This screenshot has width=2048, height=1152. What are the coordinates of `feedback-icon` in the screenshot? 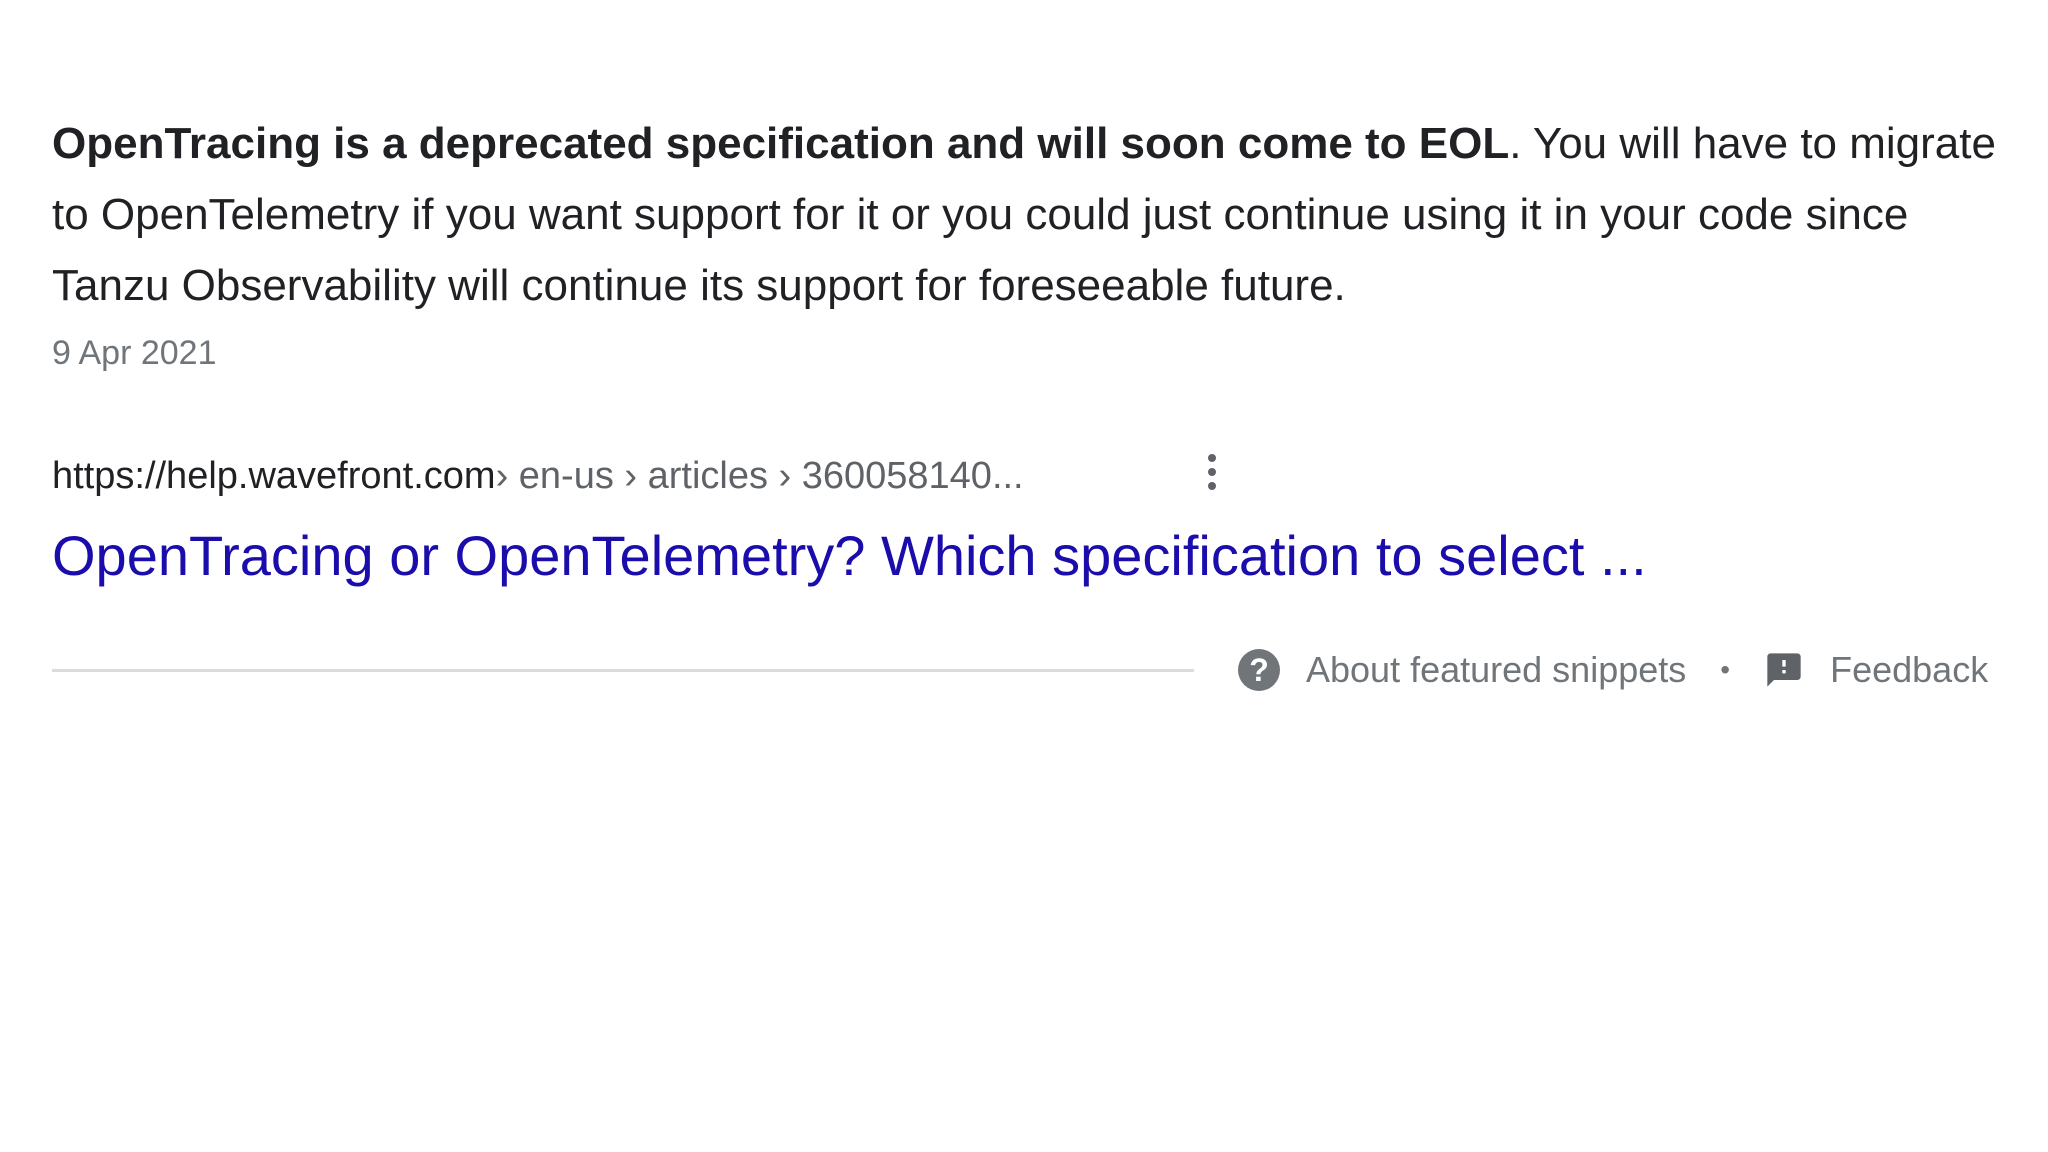 It's located at (1784, 670).